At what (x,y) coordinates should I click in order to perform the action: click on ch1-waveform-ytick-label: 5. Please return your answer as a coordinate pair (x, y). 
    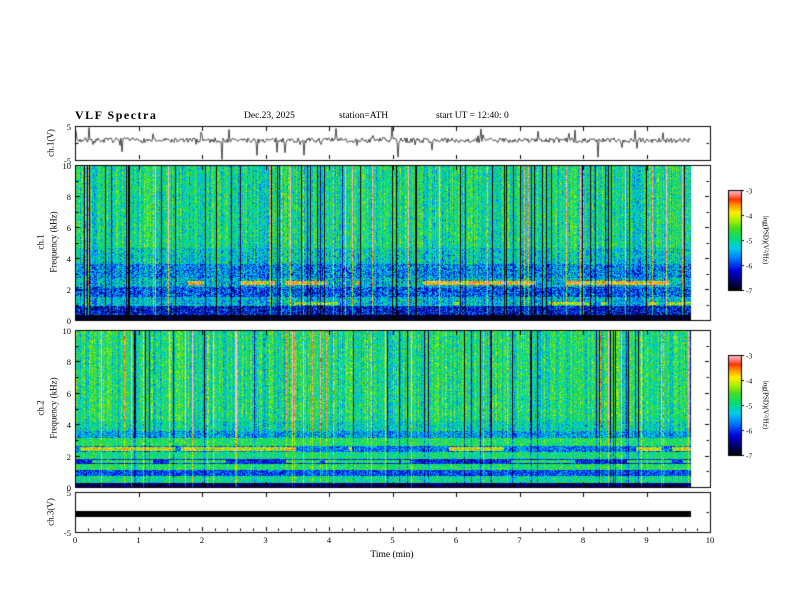
    Looking at the image, I should click on (68, 126).